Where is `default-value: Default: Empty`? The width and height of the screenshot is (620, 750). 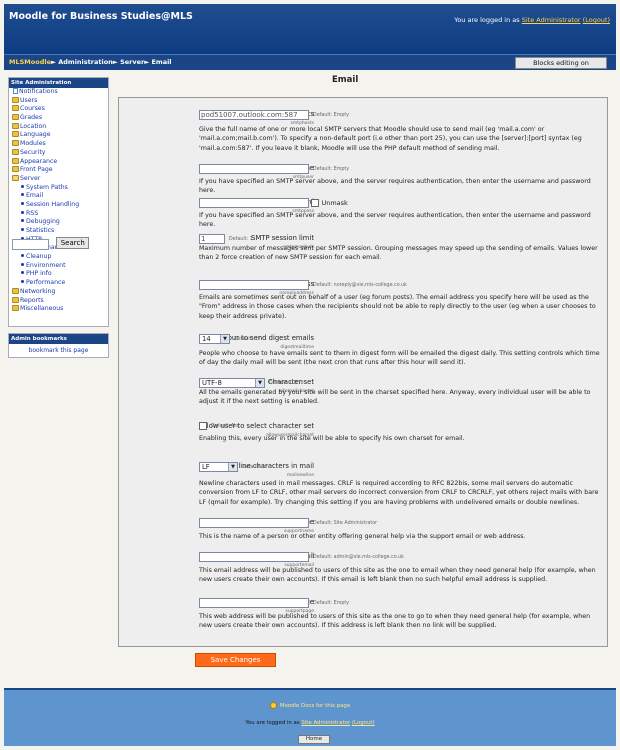 default-value: Default: Empty is located at coordinates (331, 169).